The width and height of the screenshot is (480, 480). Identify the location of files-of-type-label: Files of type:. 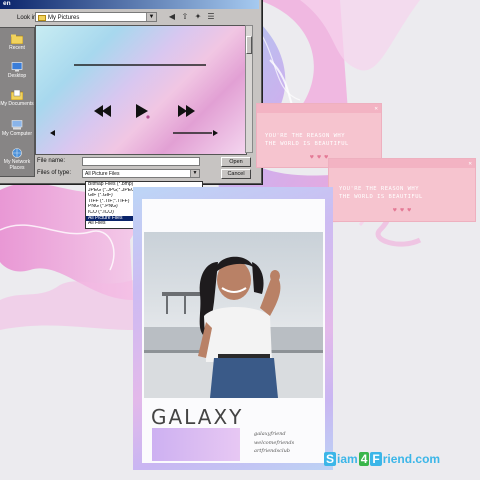
(54, 173).